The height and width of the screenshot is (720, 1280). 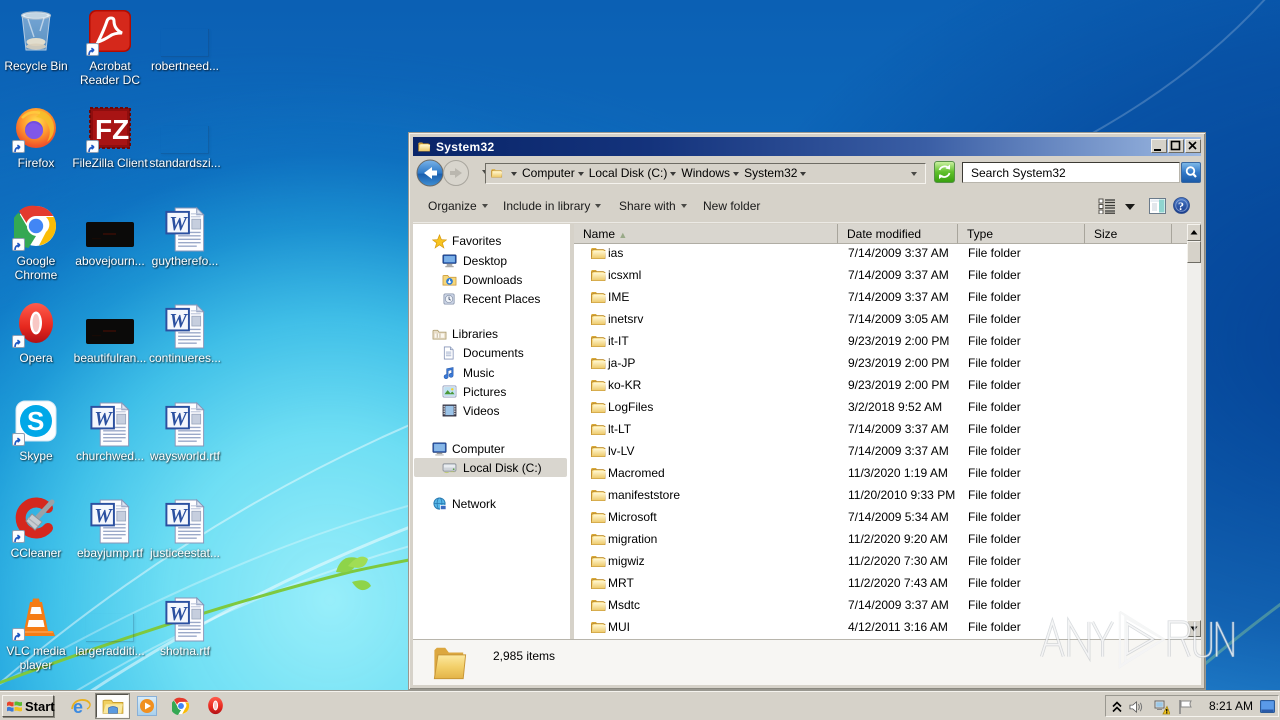 I want to click on svg-text: FZ, so click(x=112, y=129).